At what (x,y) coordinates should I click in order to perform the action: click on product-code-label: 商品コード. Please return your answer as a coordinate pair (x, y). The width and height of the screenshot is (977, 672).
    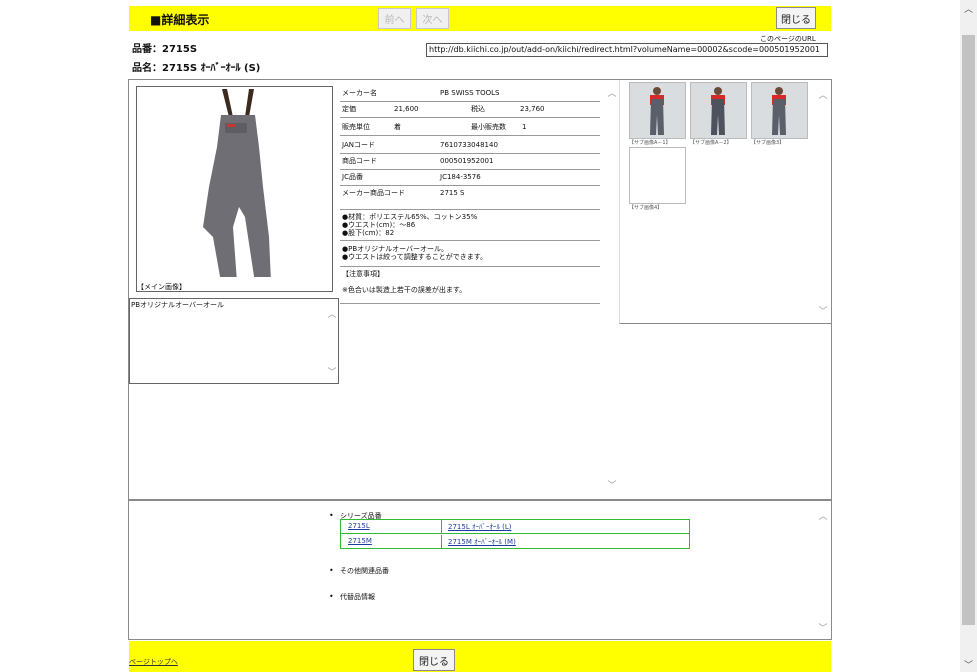
    Looking at the image, I should click on (359, 161).